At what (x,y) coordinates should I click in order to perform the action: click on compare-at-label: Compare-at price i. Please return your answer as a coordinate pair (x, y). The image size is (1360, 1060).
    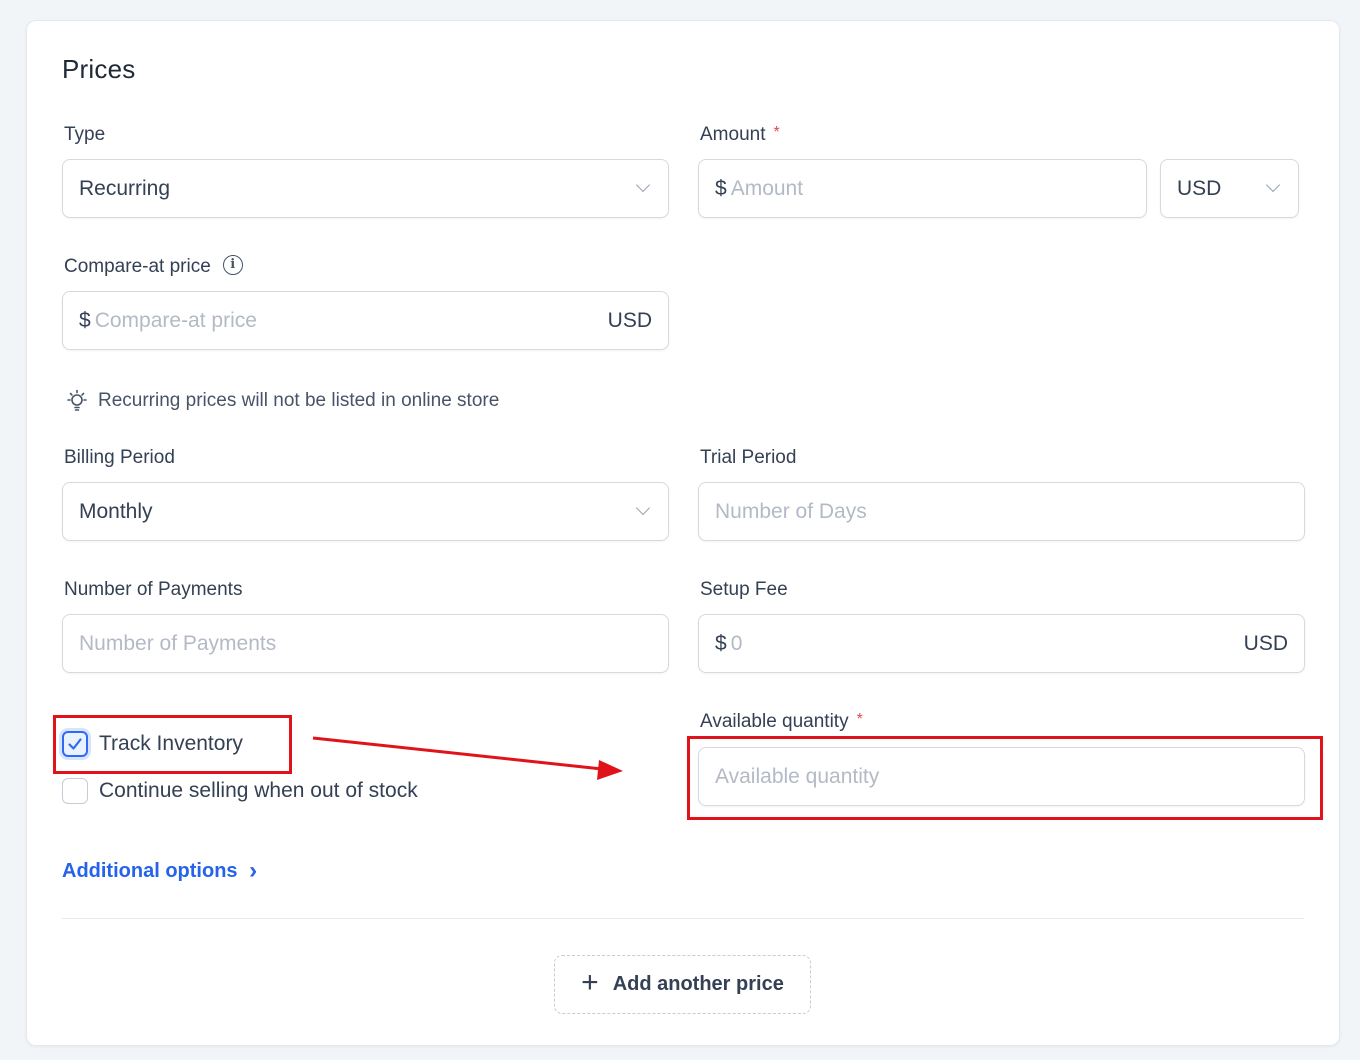
    Looking at the image, I should click on (153, 266).